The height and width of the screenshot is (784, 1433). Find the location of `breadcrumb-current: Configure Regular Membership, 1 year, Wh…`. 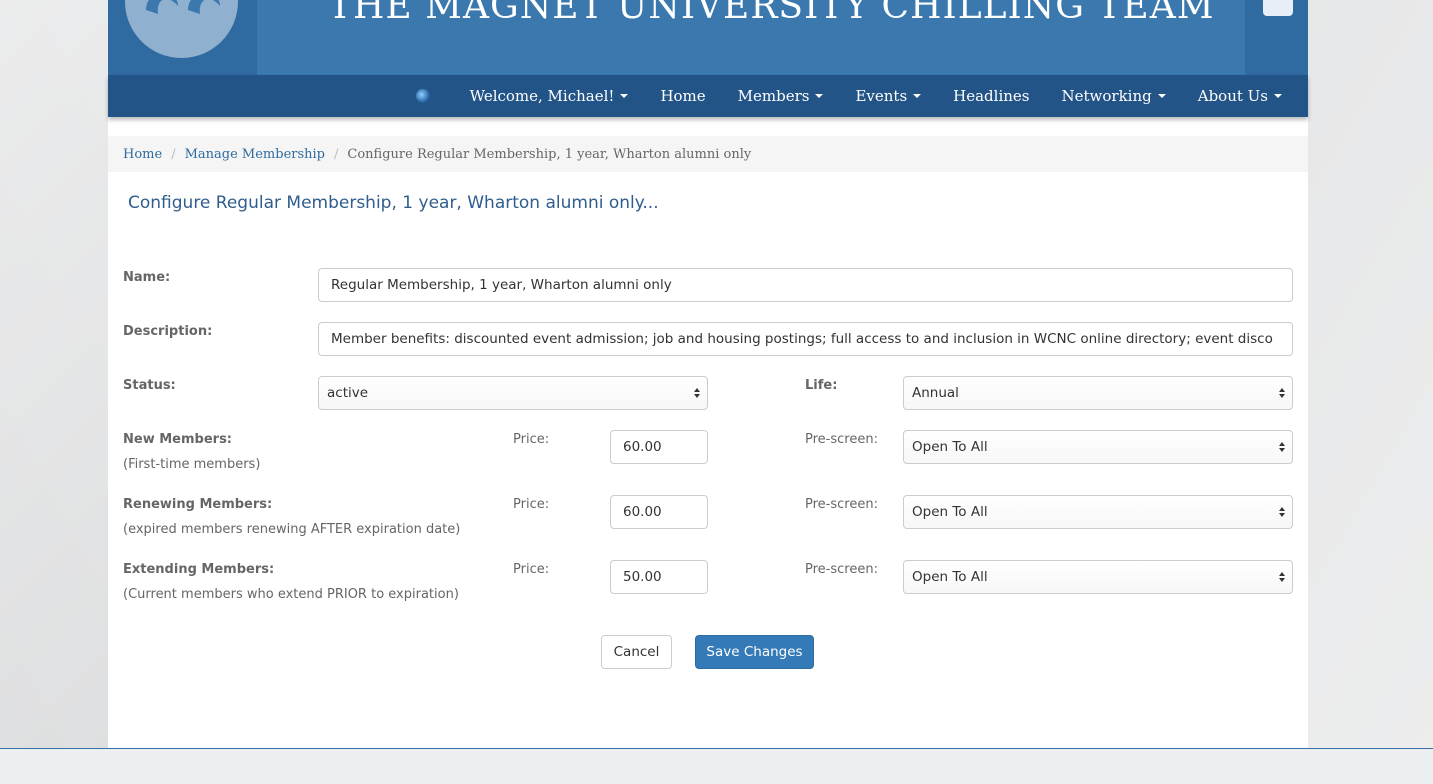

breadcrumb-current: Configure Regular Membership, 1 year, Wh… is located at coordinates (549, 154).